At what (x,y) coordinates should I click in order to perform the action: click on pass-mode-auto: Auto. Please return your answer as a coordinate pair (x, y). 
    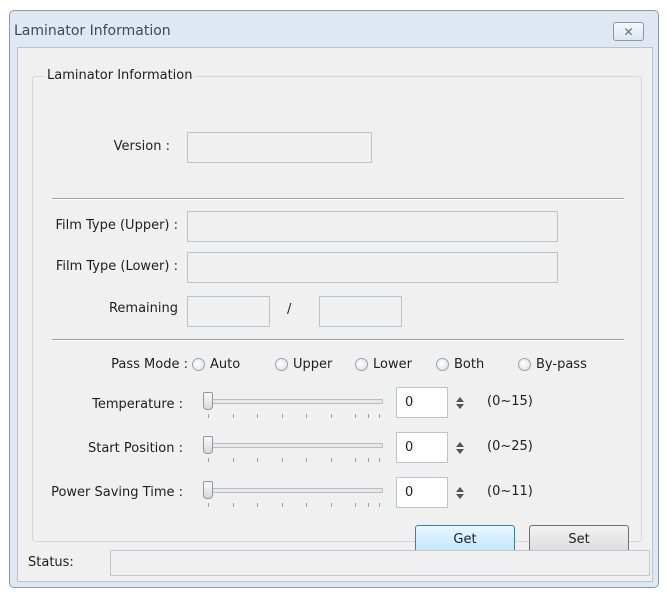
    Looking at the image, I should click on (216, 364).